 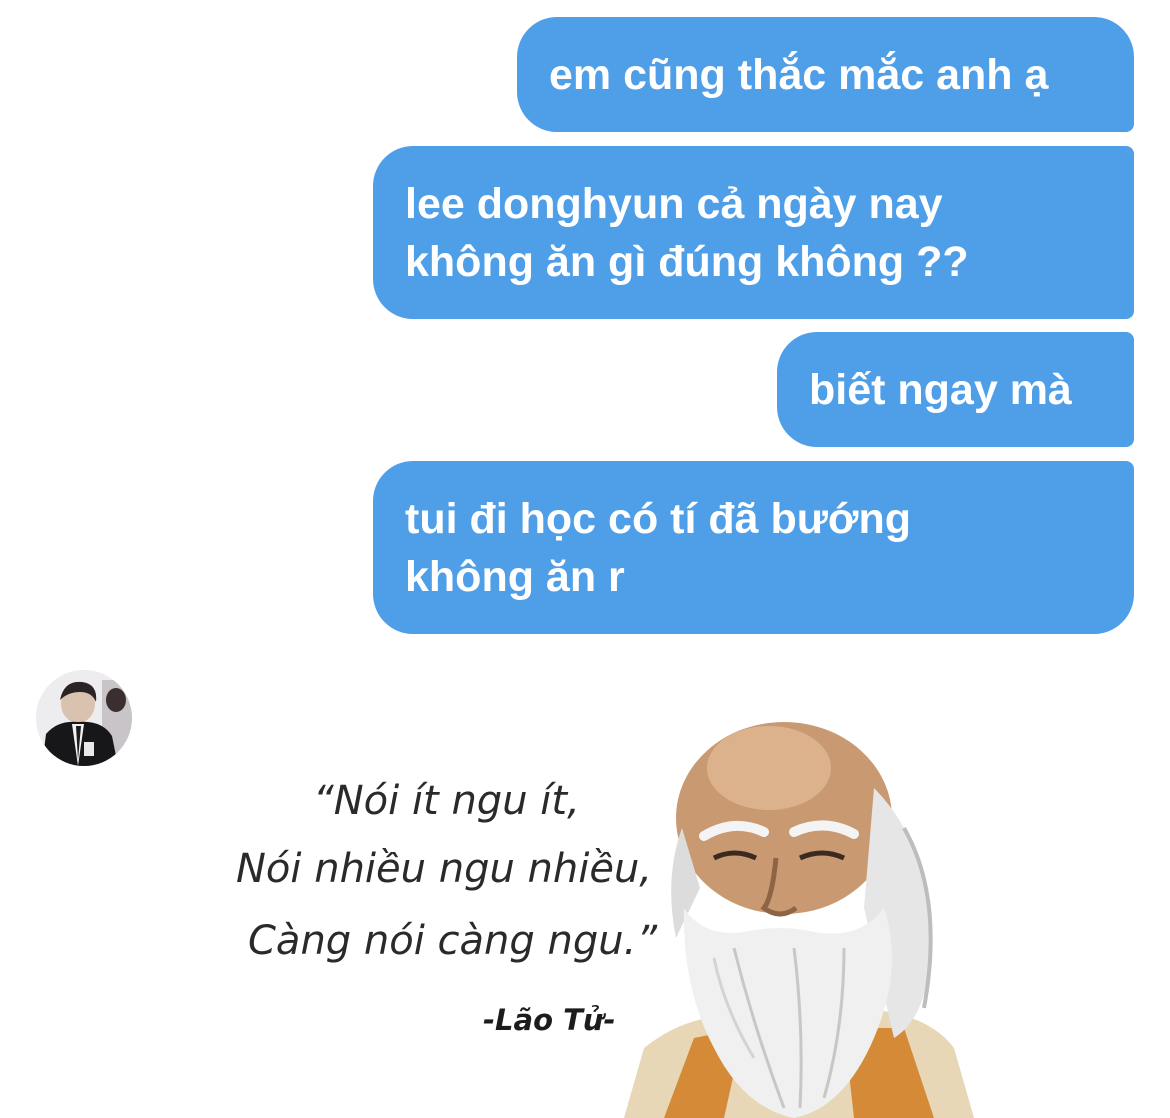 What do you see at coordinates (940, 389) in the screenshot?
I see `message-text: biết ngay mà` at bounding box center [940, 389].